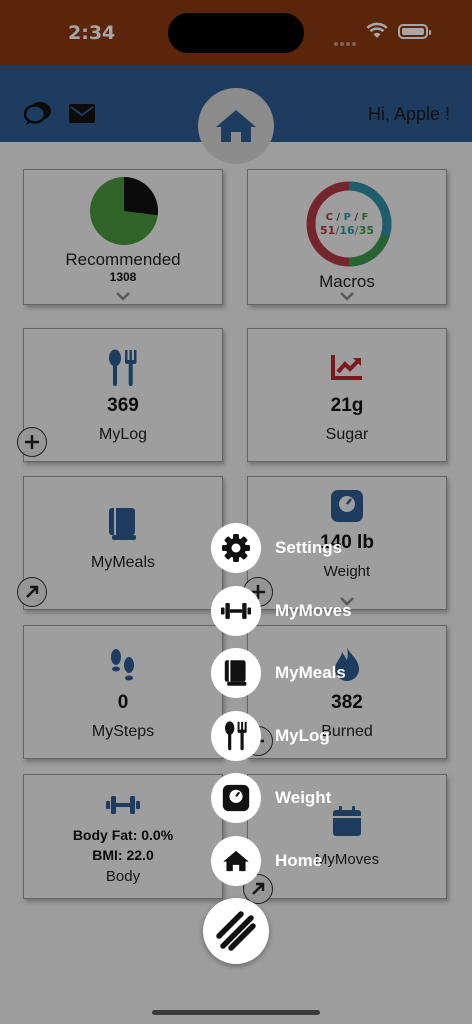 Image resolution: width=472 pixels, height=1024 pixels. I want to click on slashes-icon, so click(236, 931).